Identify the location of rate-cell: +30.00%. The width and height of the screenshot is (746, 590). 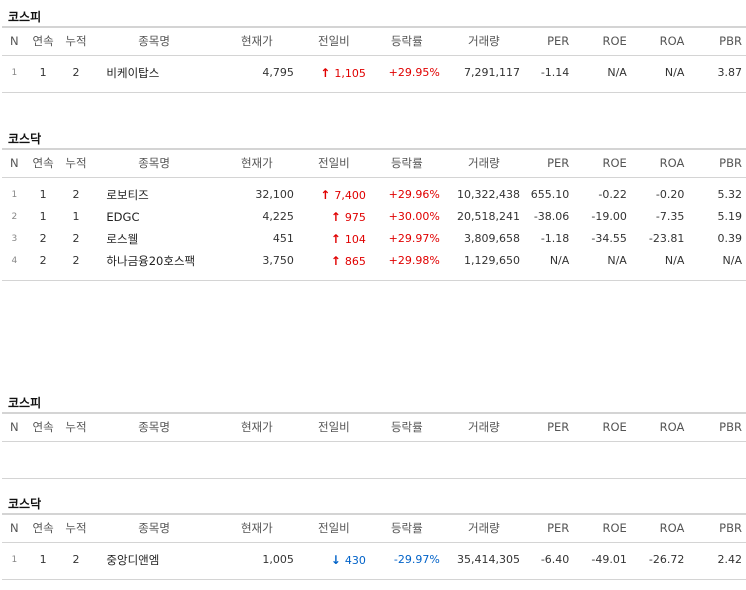
(414, 216).